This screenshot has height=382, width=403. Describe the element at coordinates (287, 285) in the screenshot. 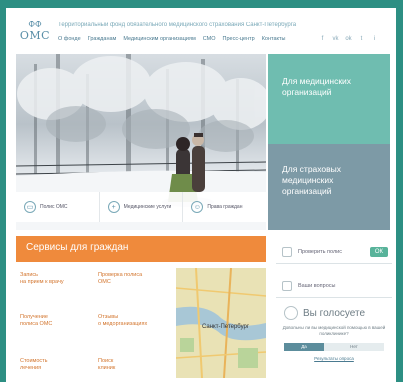

I see `chat-icon` at that location.